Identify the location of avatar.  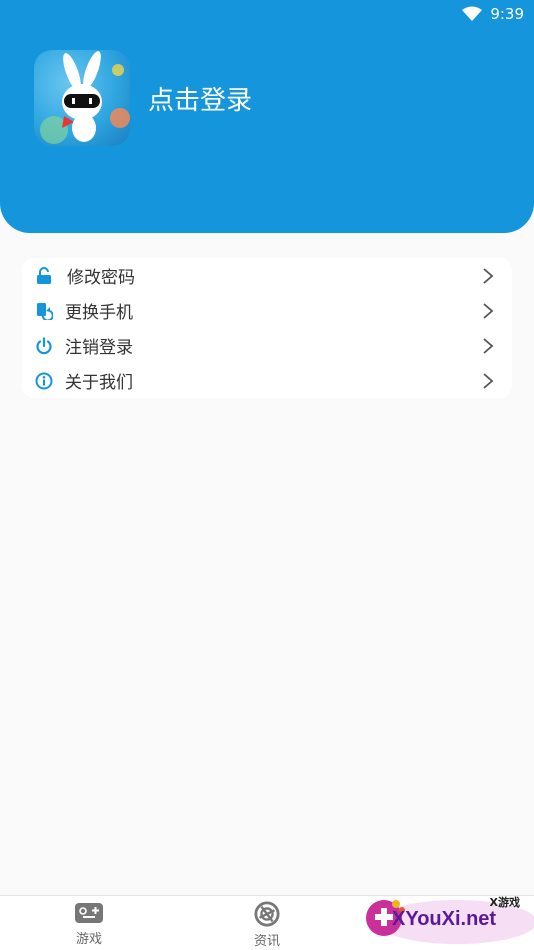
(82, 98).